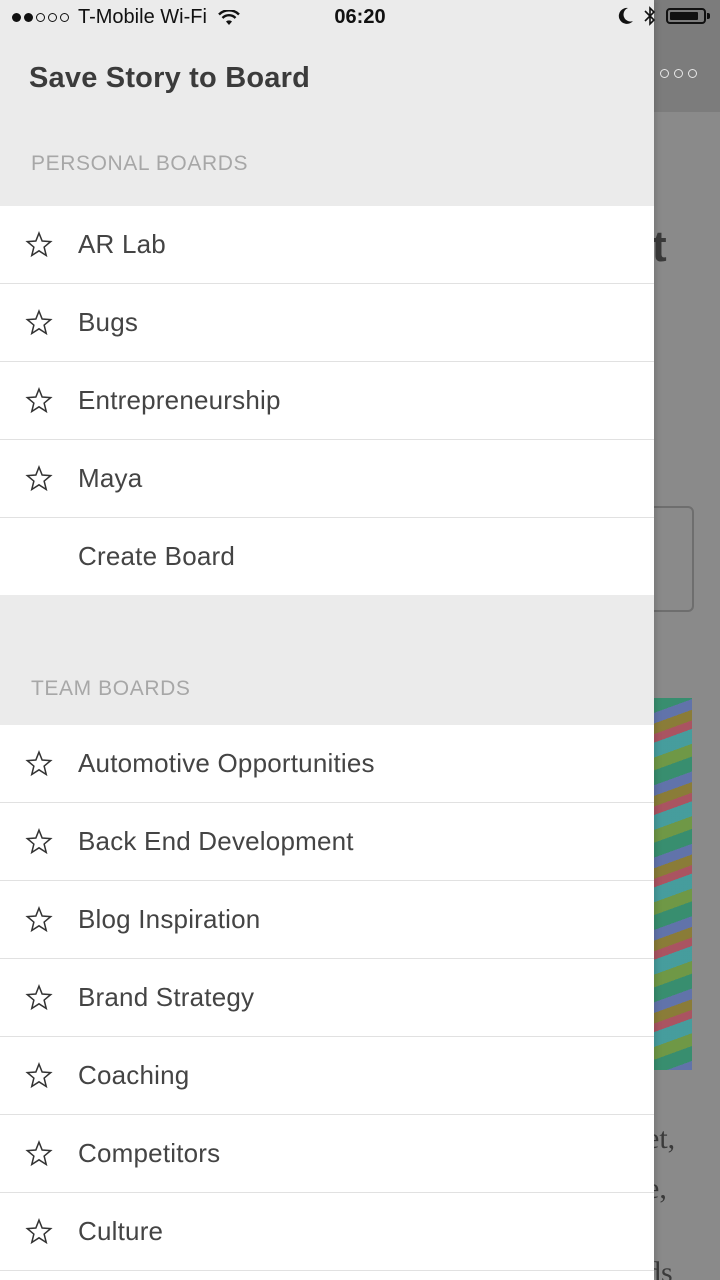 This screenshot has height=1280, width=720. I want to click on board-item: Brand Strategy, so click(327, 998).